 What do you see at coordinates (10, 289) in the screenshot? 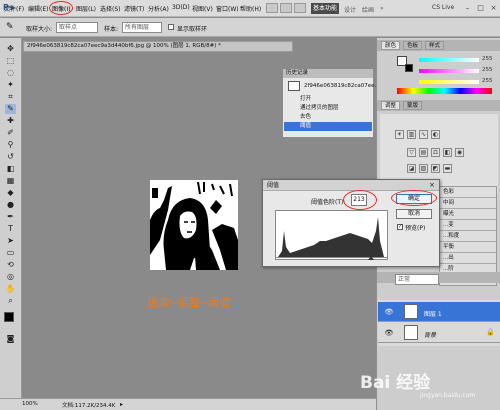
I see `hand-tool-icon: ✋` at bounding box center [10, 289].